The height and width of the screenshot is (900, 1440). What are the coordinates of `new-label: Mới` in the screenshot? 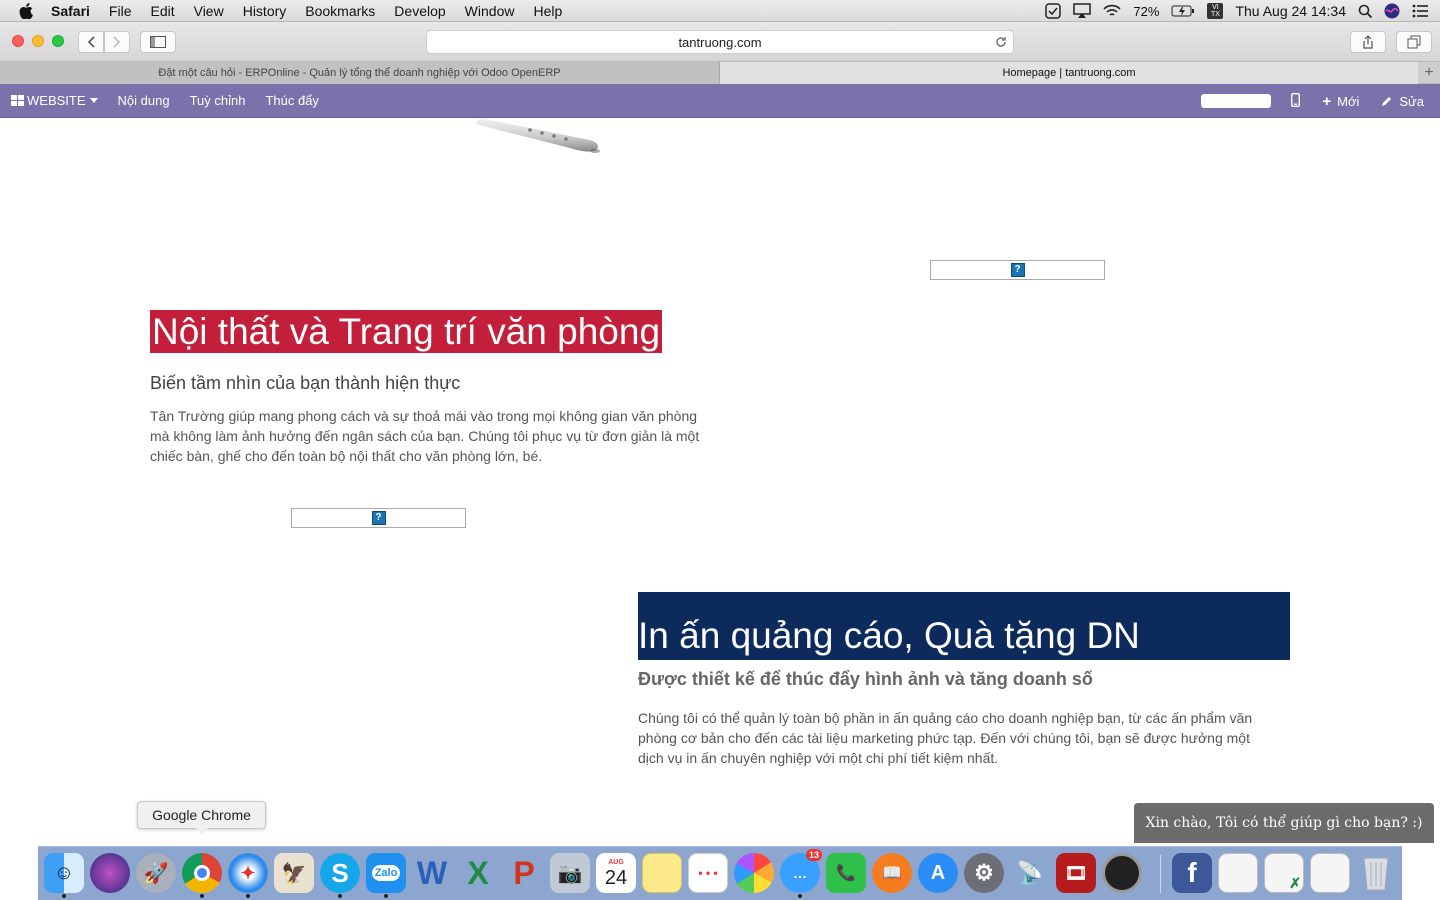 It's located at (1348, 101).